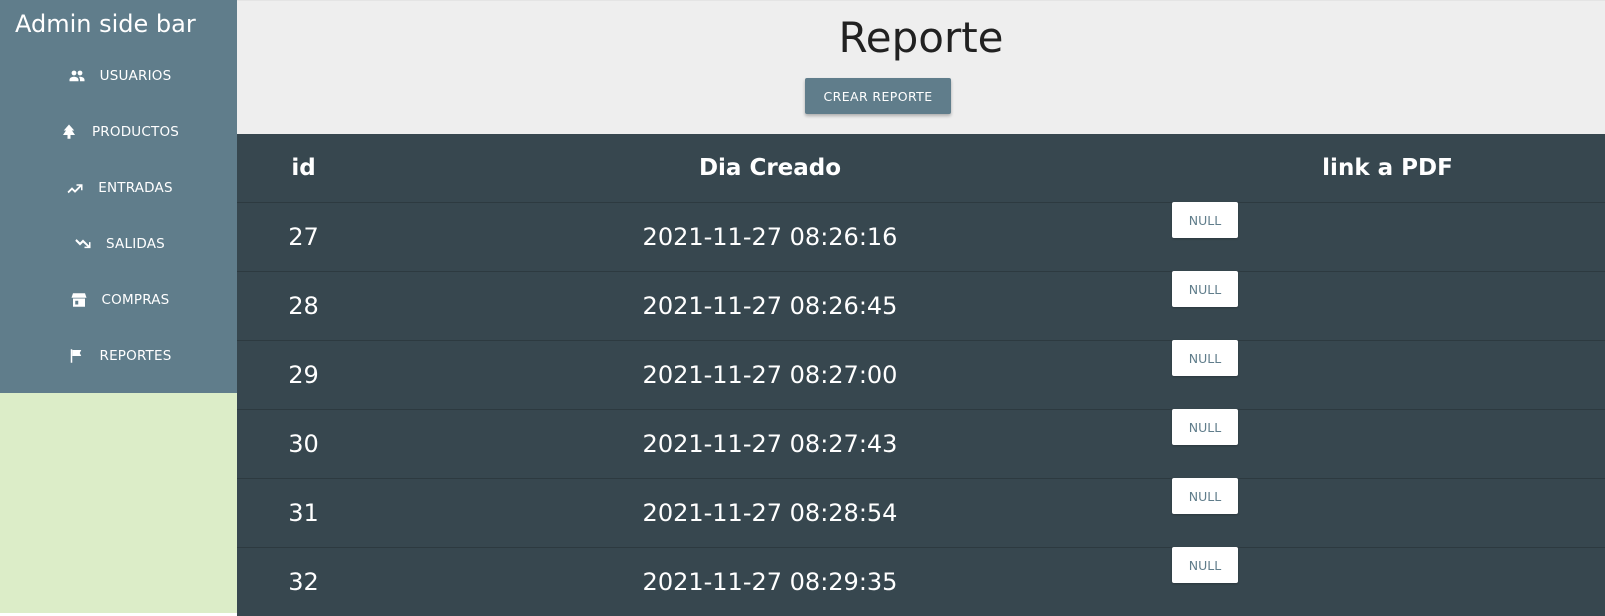 This screenshot has width=1605, height=616. I want to click on report-id-cell: 29, so click(303, 375).